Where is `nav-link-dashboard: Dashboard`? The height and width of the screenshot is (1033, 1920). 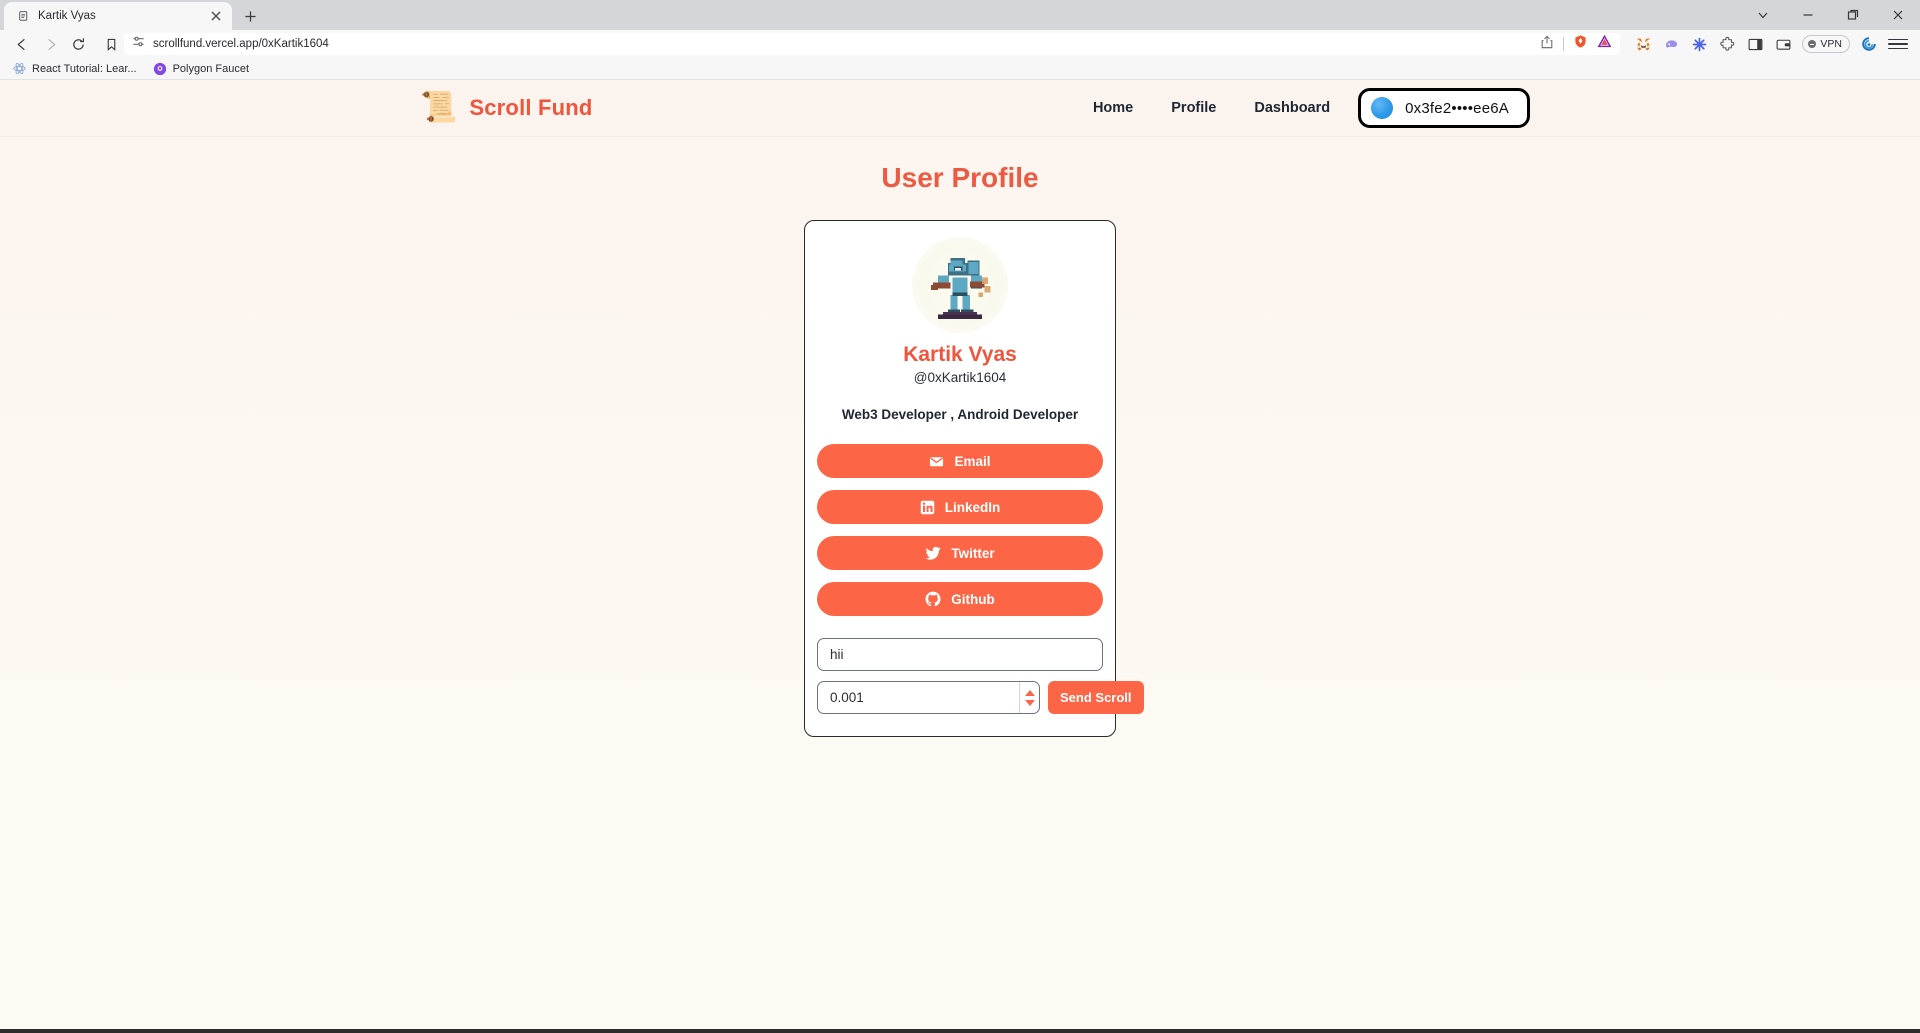
nav-link-dashboard: Dashboard is located at coordinates (1292, 108).